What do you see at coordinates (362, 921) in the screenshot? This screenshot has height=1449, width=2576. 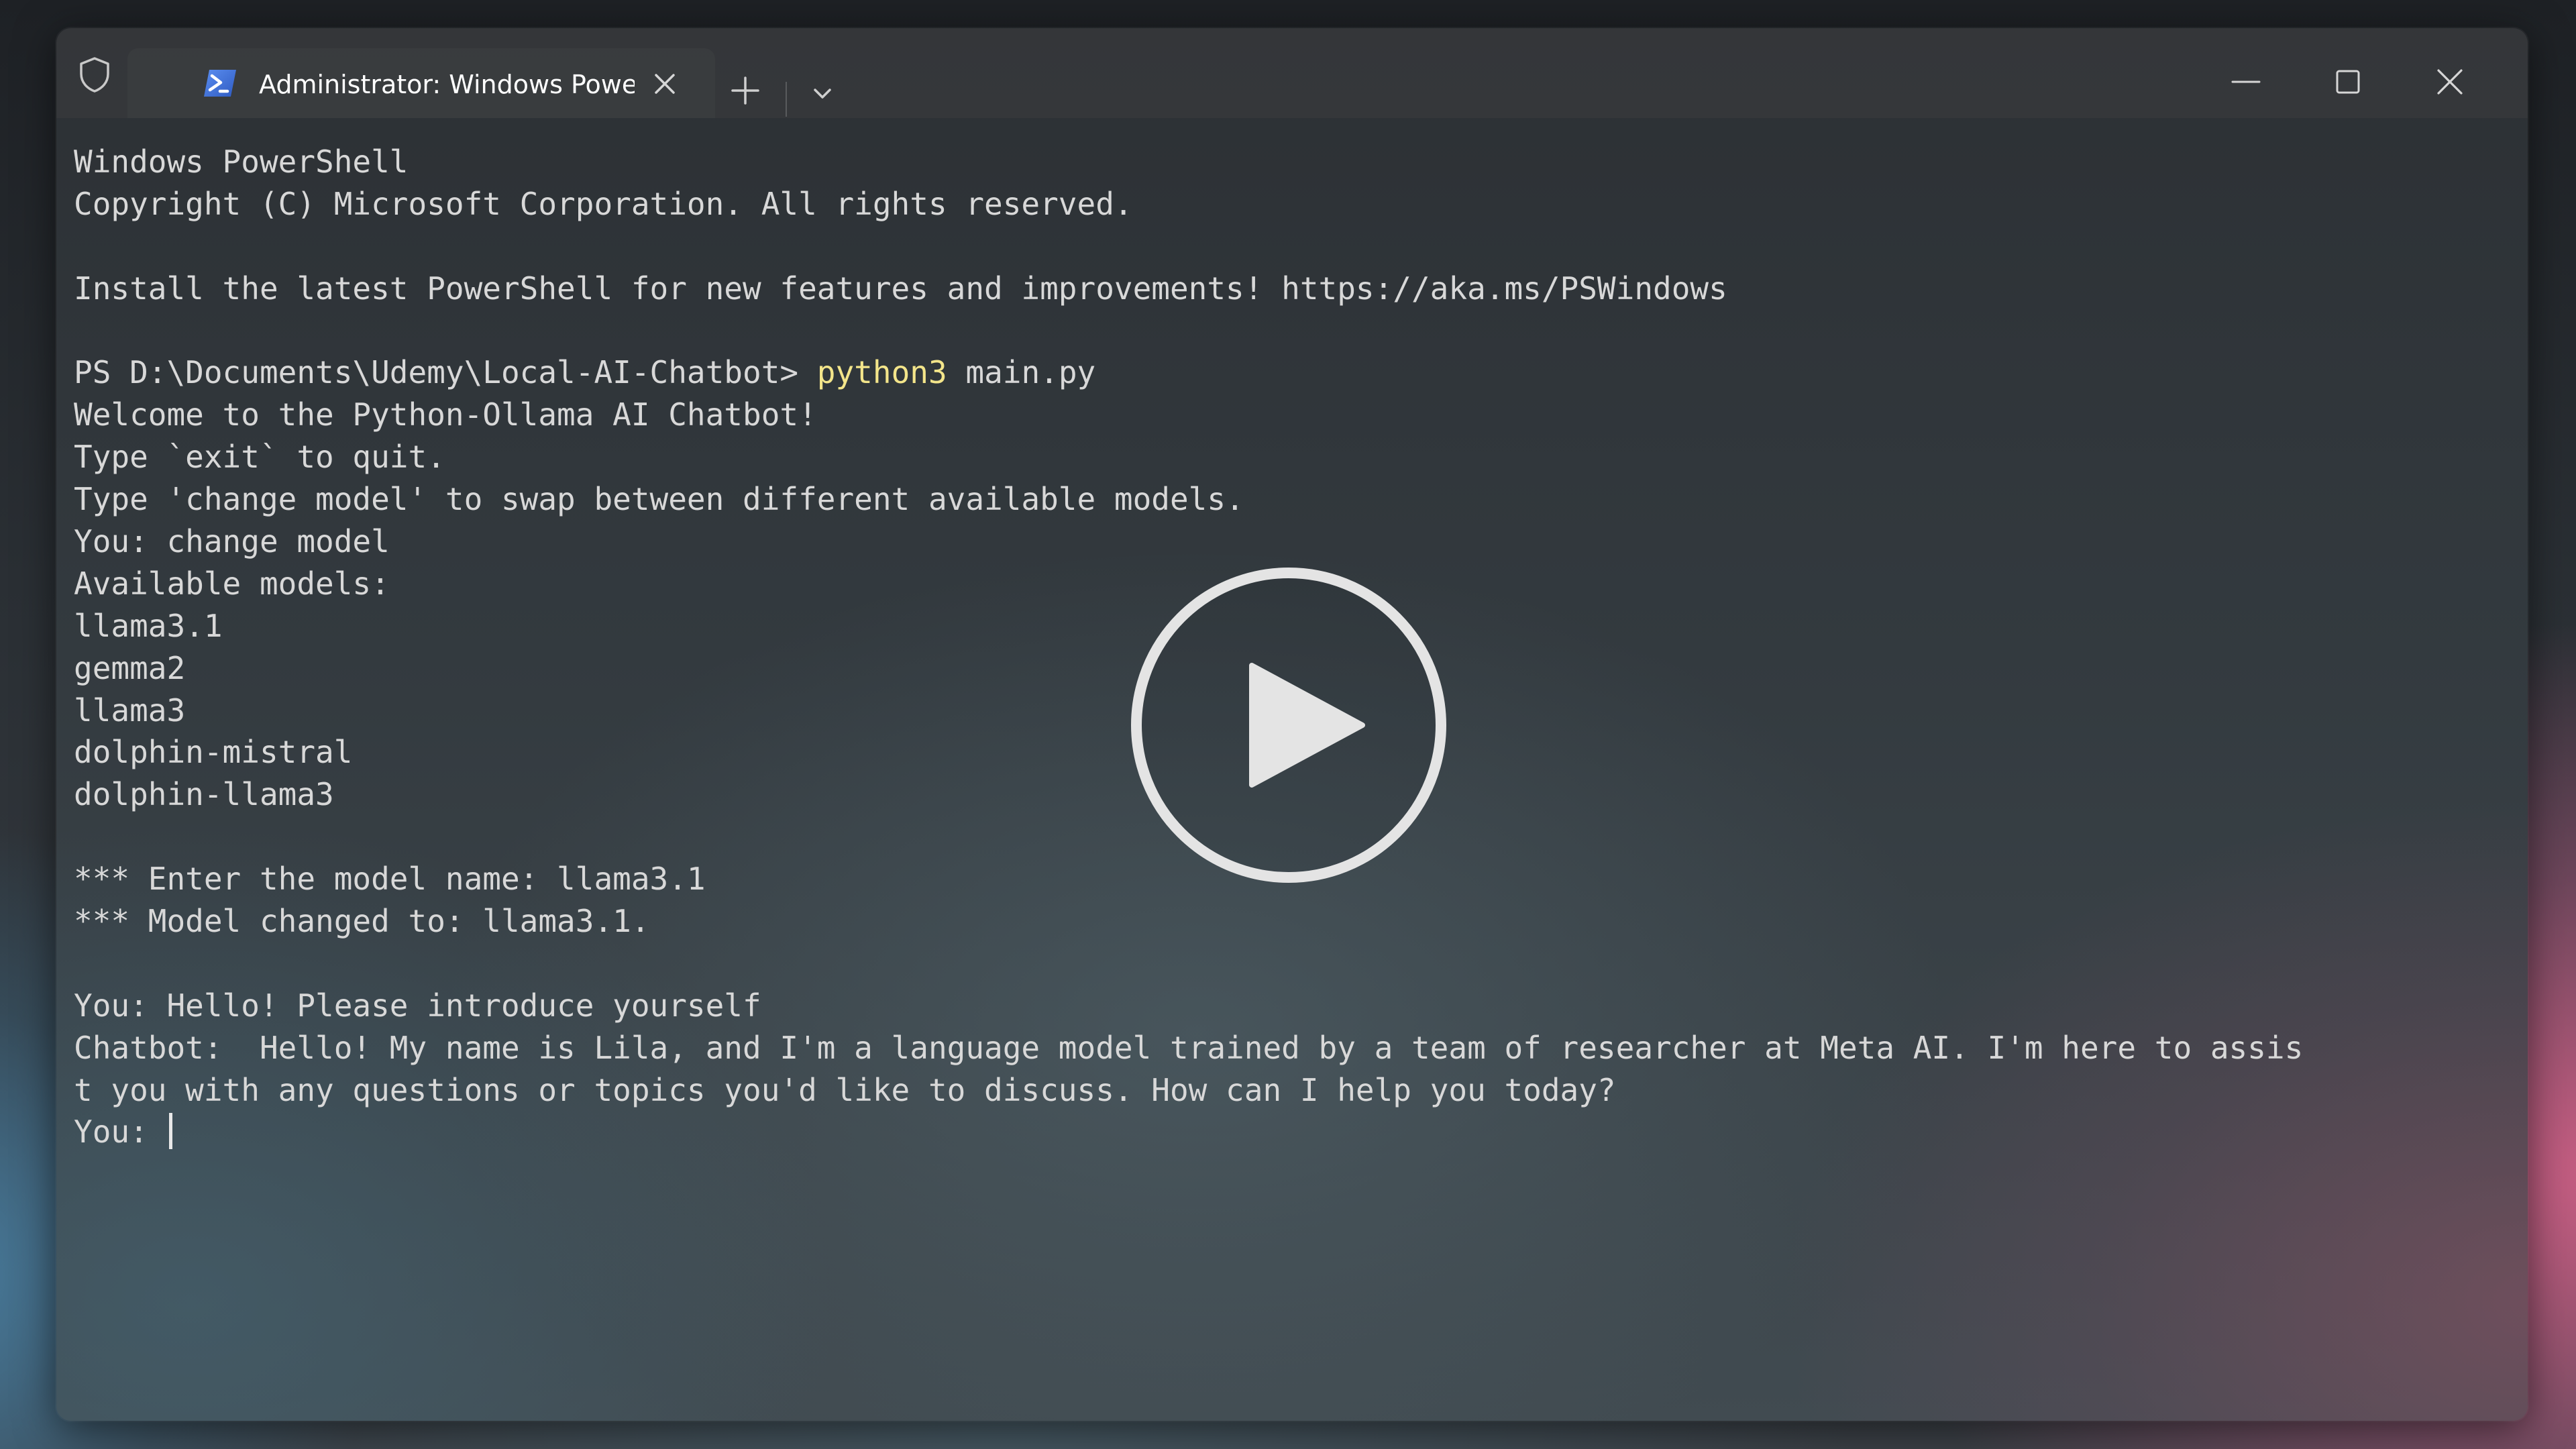 I see `terminal-line: *** Model changed to: llama3.1.` at bounding box center [362, 921].